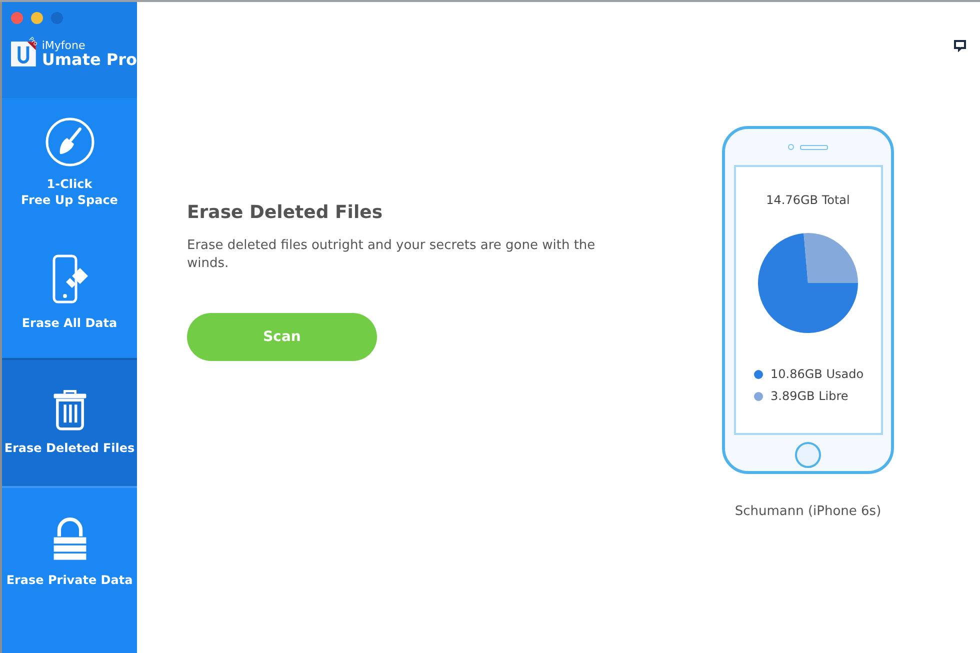 This screenshot has width=980, height=653. I want to click on brand-name: iMyfone, so click(64, 46).